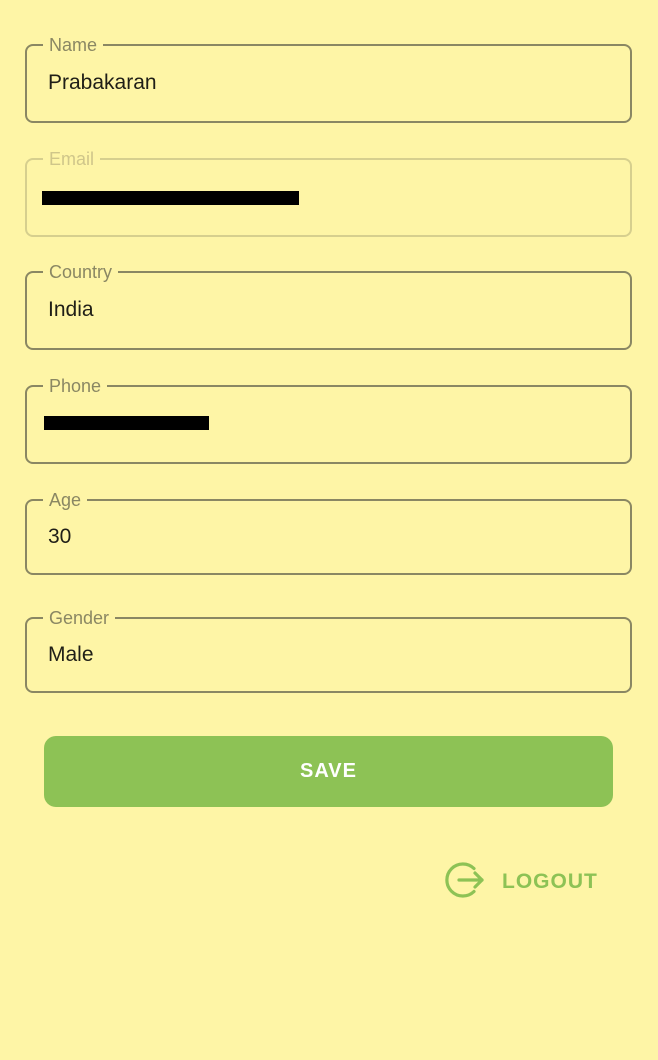 The image size is (658, 1060). Describe the element at coordinates (550, 881) in the screenshot. I see `logout-label: LOGOUT` at that location.